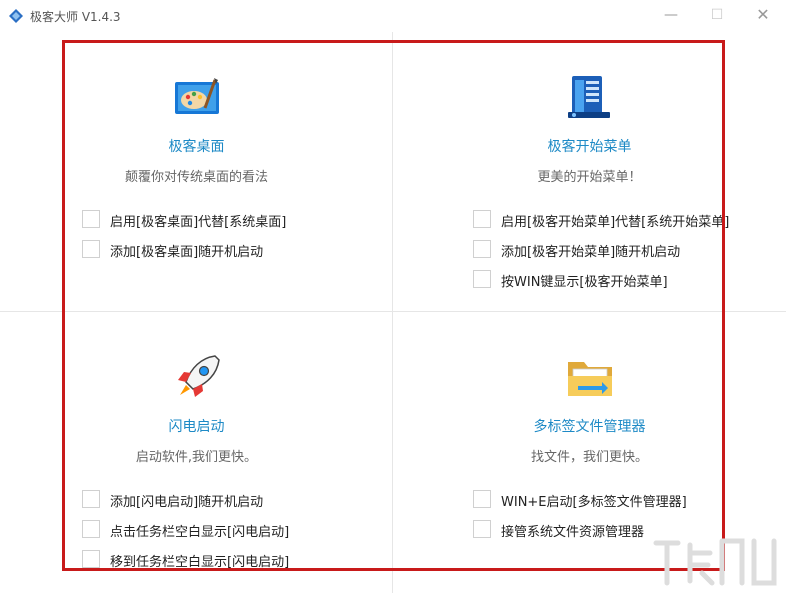 The height and width of the screenshot is (593, 786). Describe the element at coordinates (584, 282) in the screenshot. I see `option-label: 按WIN键显示[极客开始菜单]` at that location.